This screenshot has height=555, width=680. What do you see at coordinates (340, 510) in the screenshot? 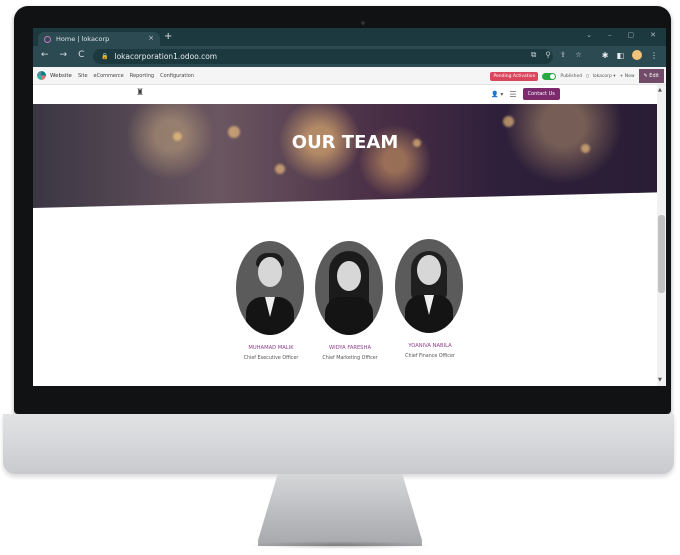
I see `monitor-stand` at bounding box center [340, 510].